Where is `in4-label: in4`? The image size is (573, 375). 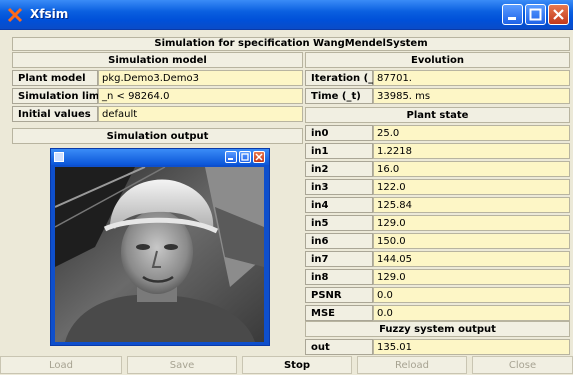
in4-label: in4 is located at coordinates (339, 205).